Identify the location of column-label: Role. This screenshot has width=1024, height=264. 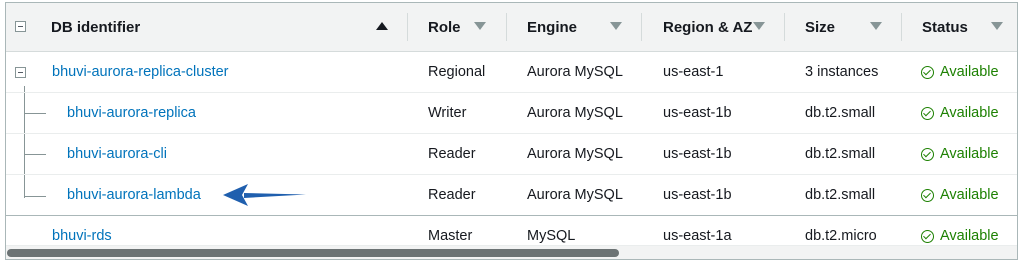
(444, 27).